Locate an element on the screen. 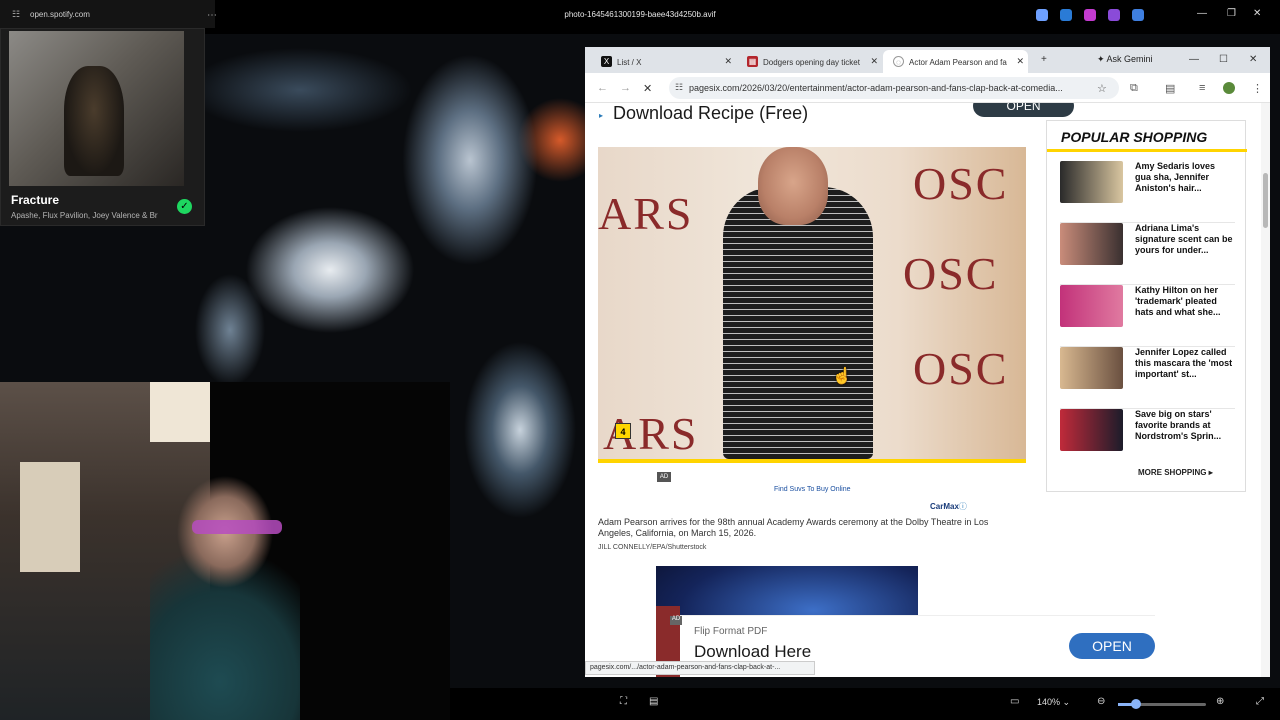 The image size is (1280, 720). photo-underline is located at coordinates (812, 461).